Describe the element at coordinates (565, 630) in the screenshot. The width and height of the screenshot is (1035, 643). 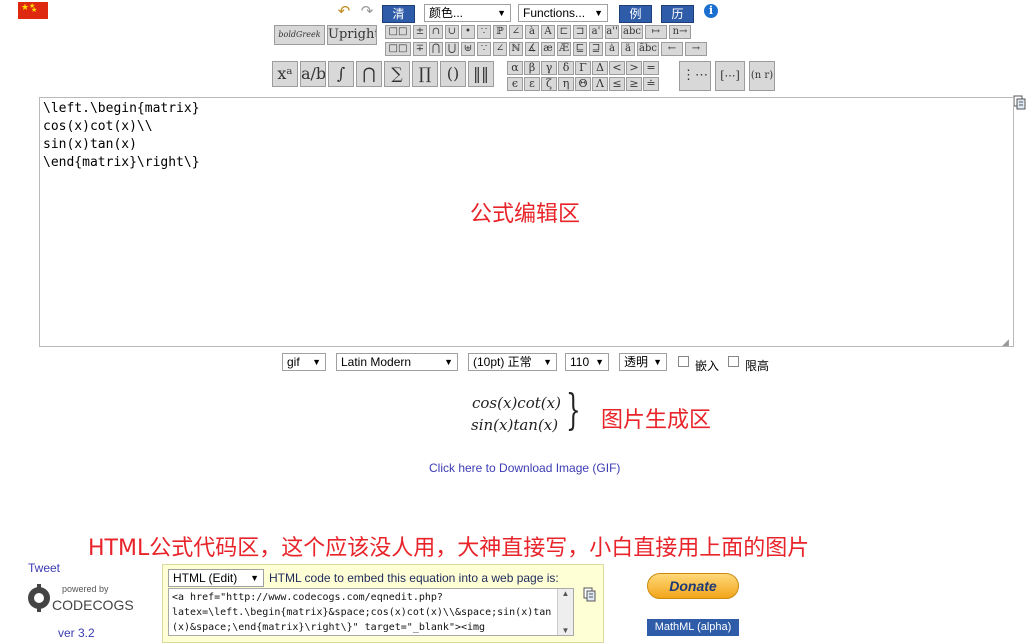
I see `scroll-down-icon: ▼` at that location.